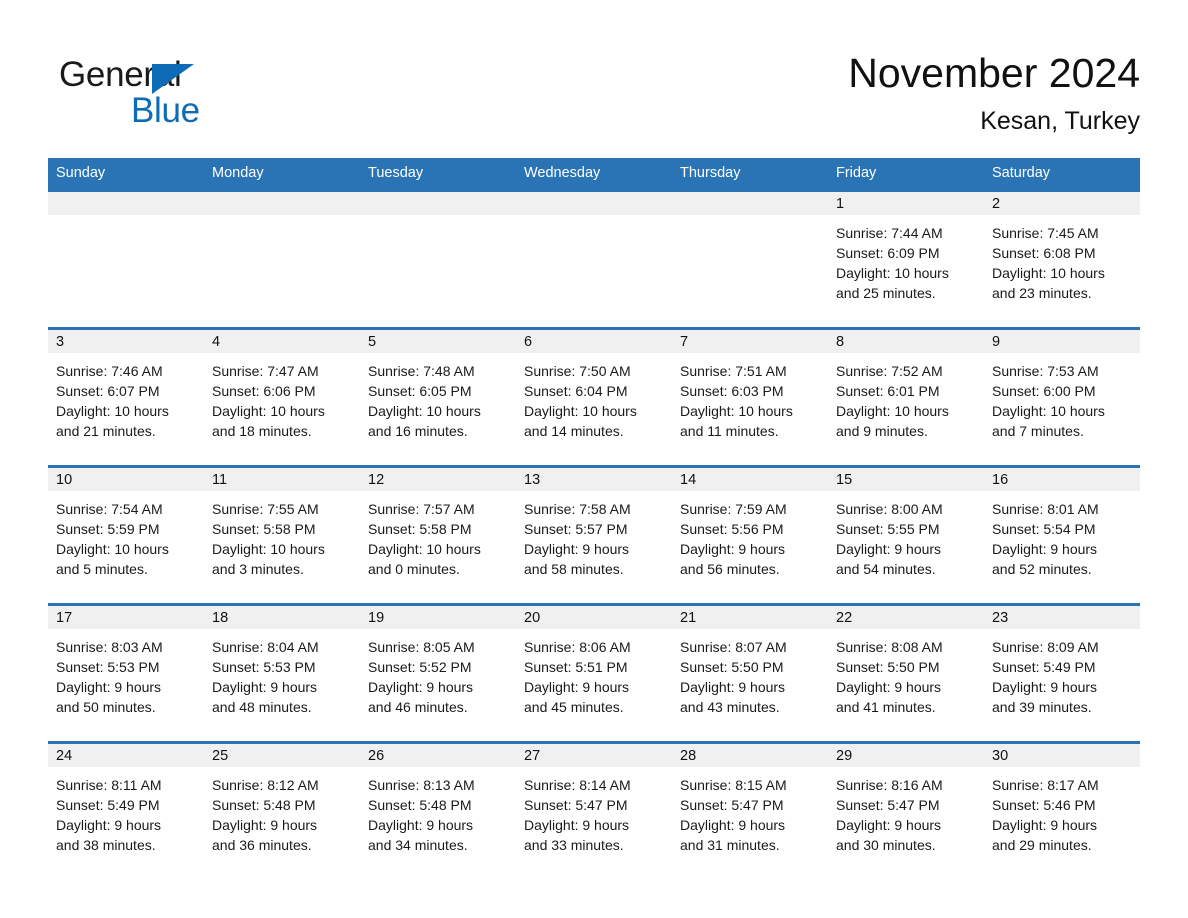  Describe the element at coordinates (421, 509) in the screenshot. I see `sunrise-text: Sunrise: 7:57 AM` at that location.